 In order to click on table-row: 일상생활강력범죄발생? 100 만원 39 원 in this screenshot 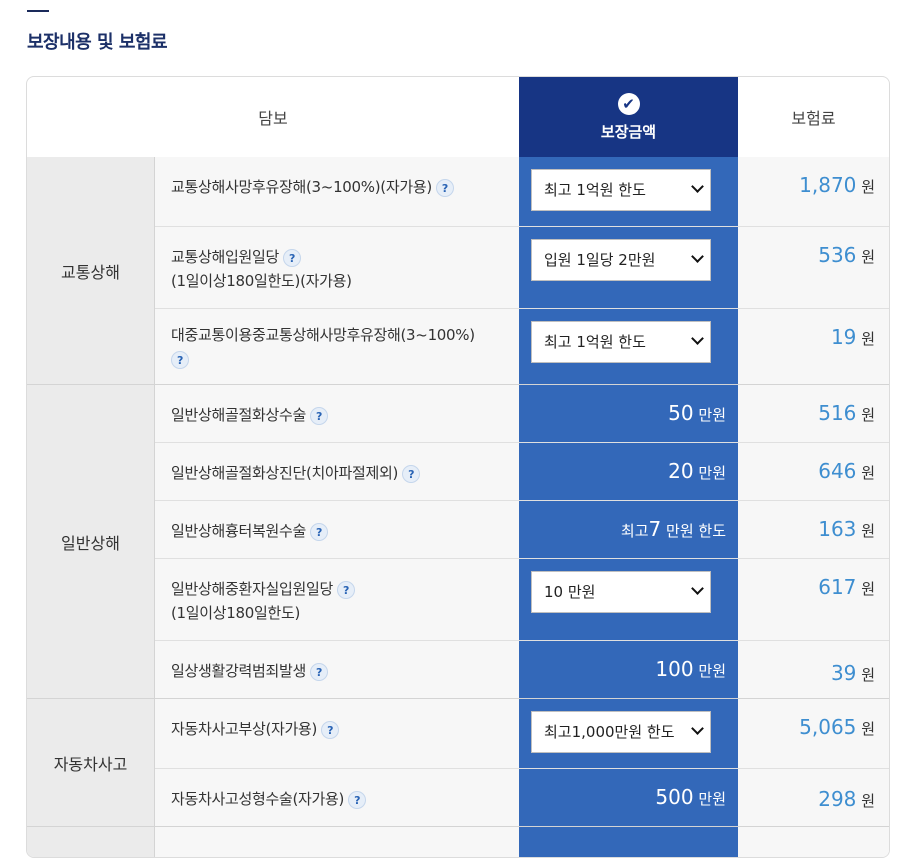, I will do `click(522, 670)`.